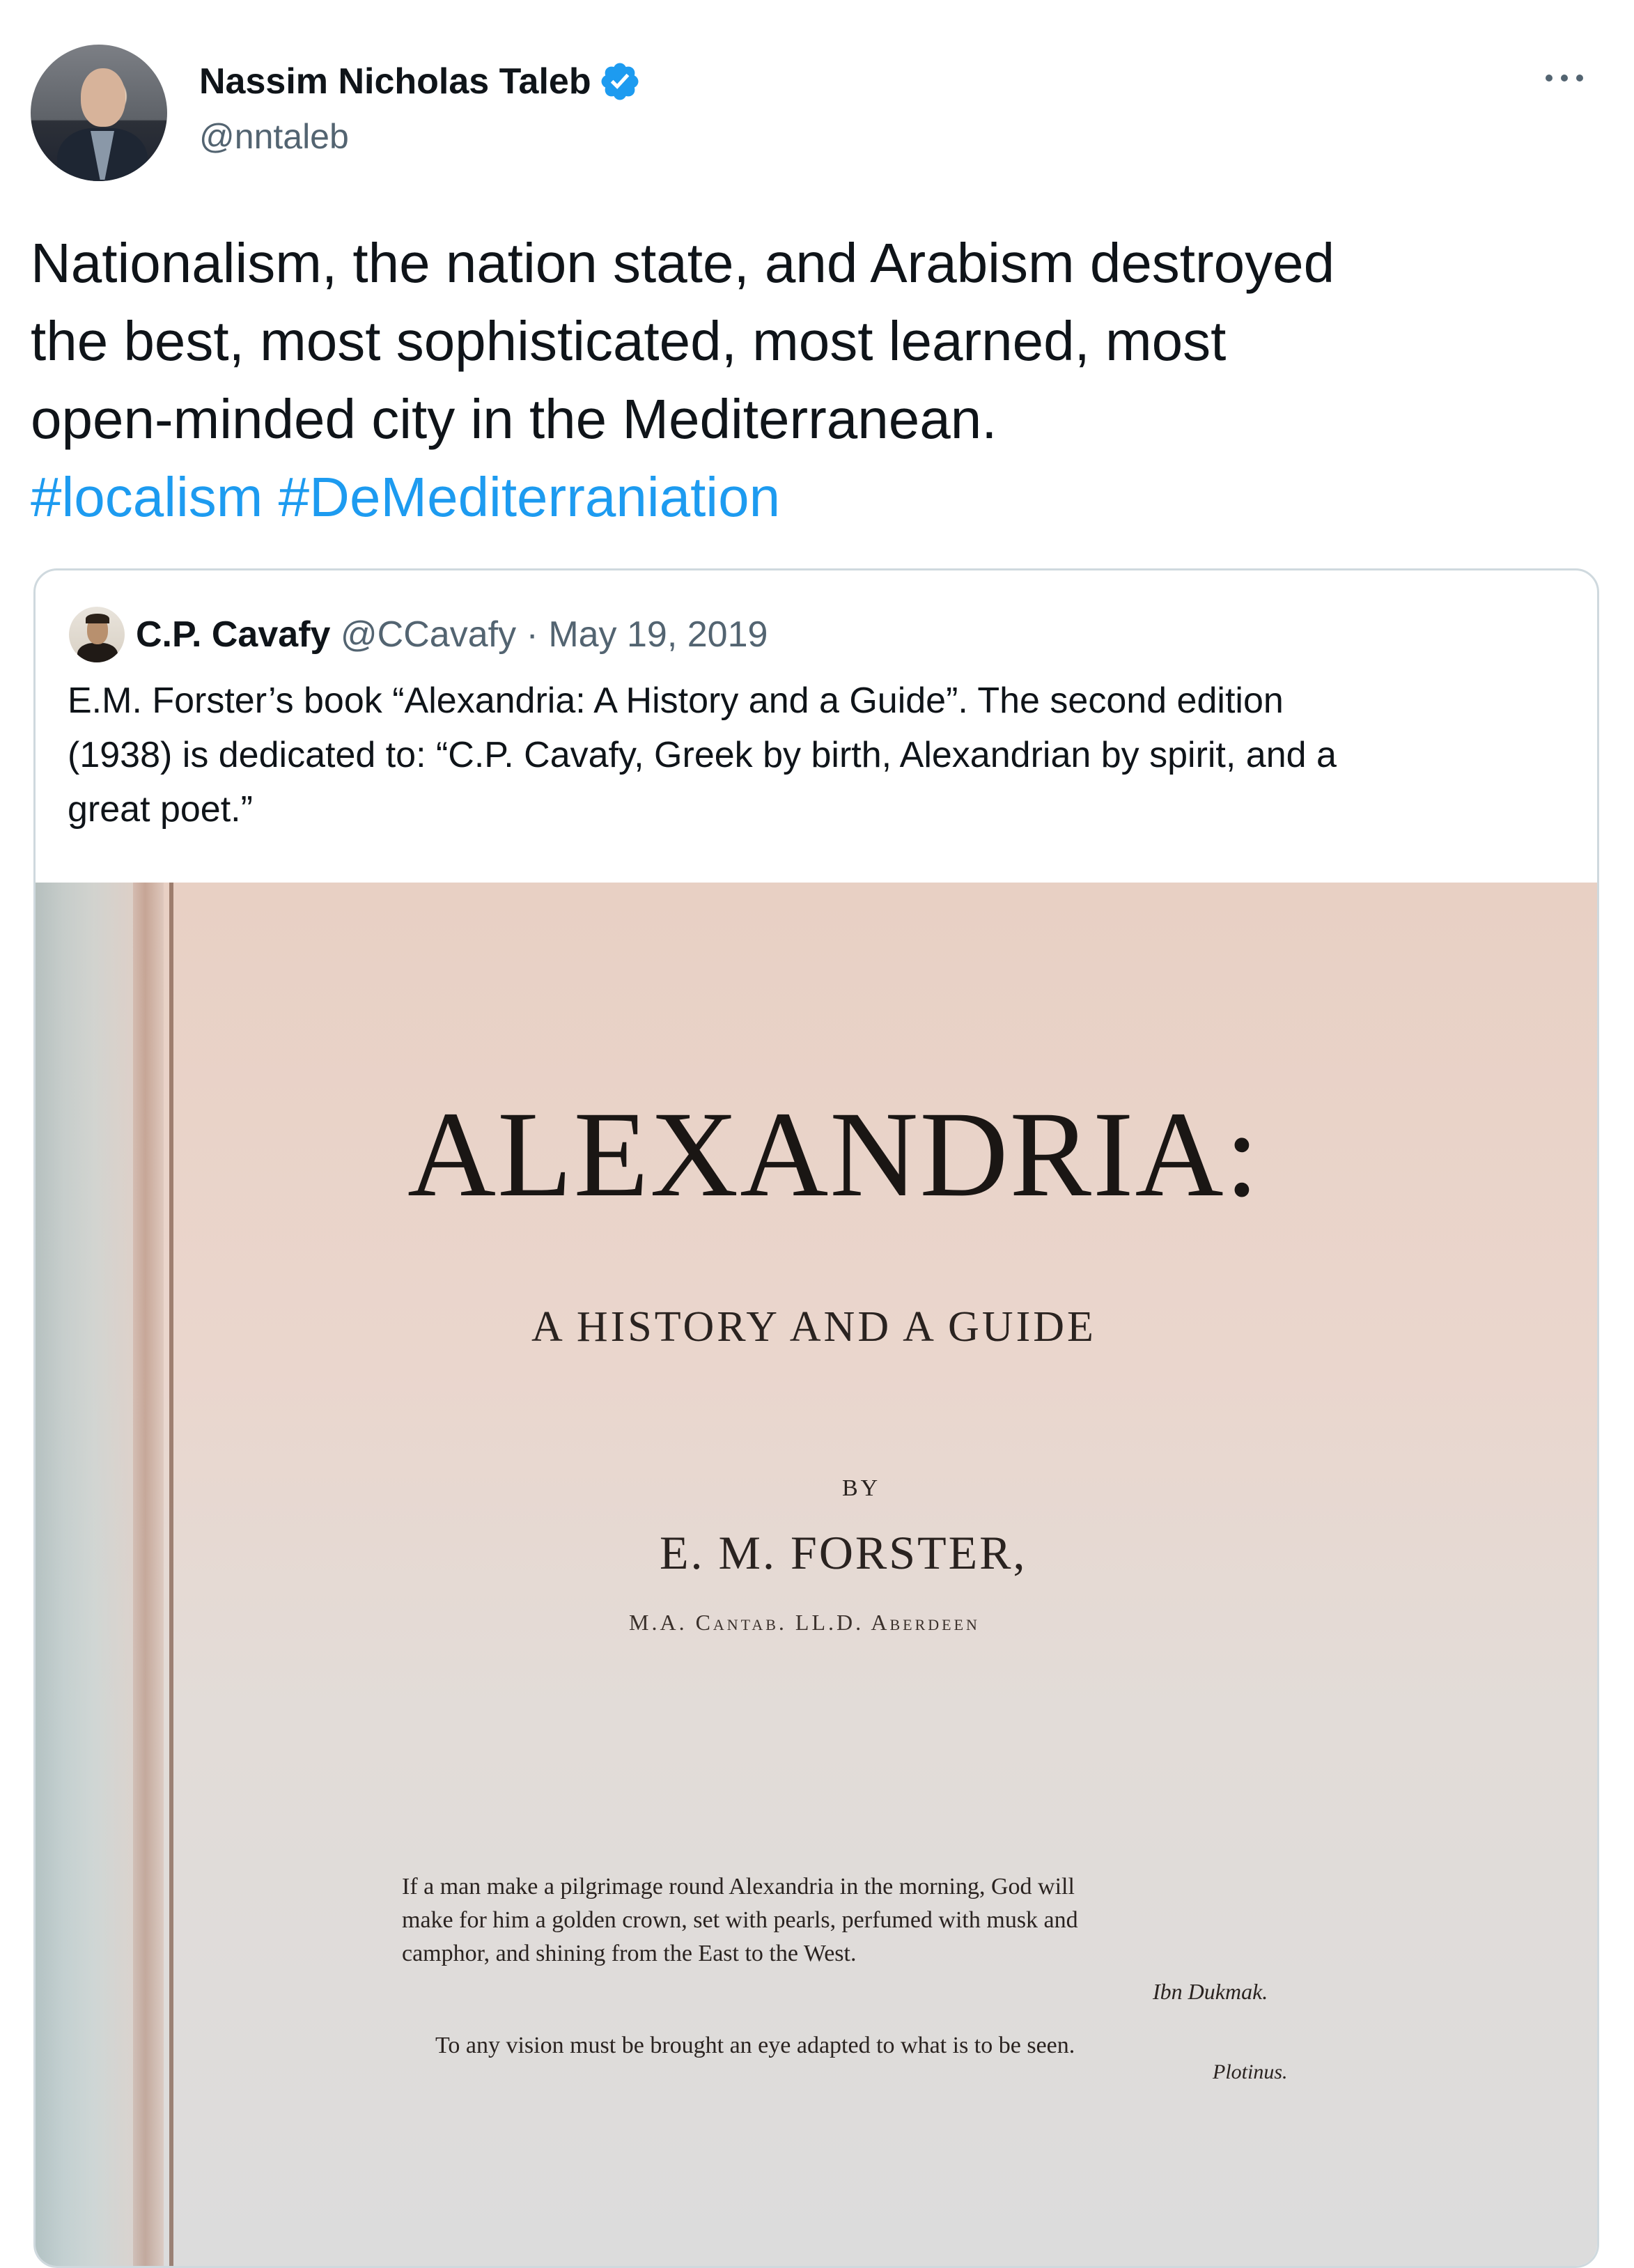 The width and height of the screenshot is (1634, 2268). Describe the element at coordinates (84, 1574) in the screenshot. I see `page-edge` at that location.